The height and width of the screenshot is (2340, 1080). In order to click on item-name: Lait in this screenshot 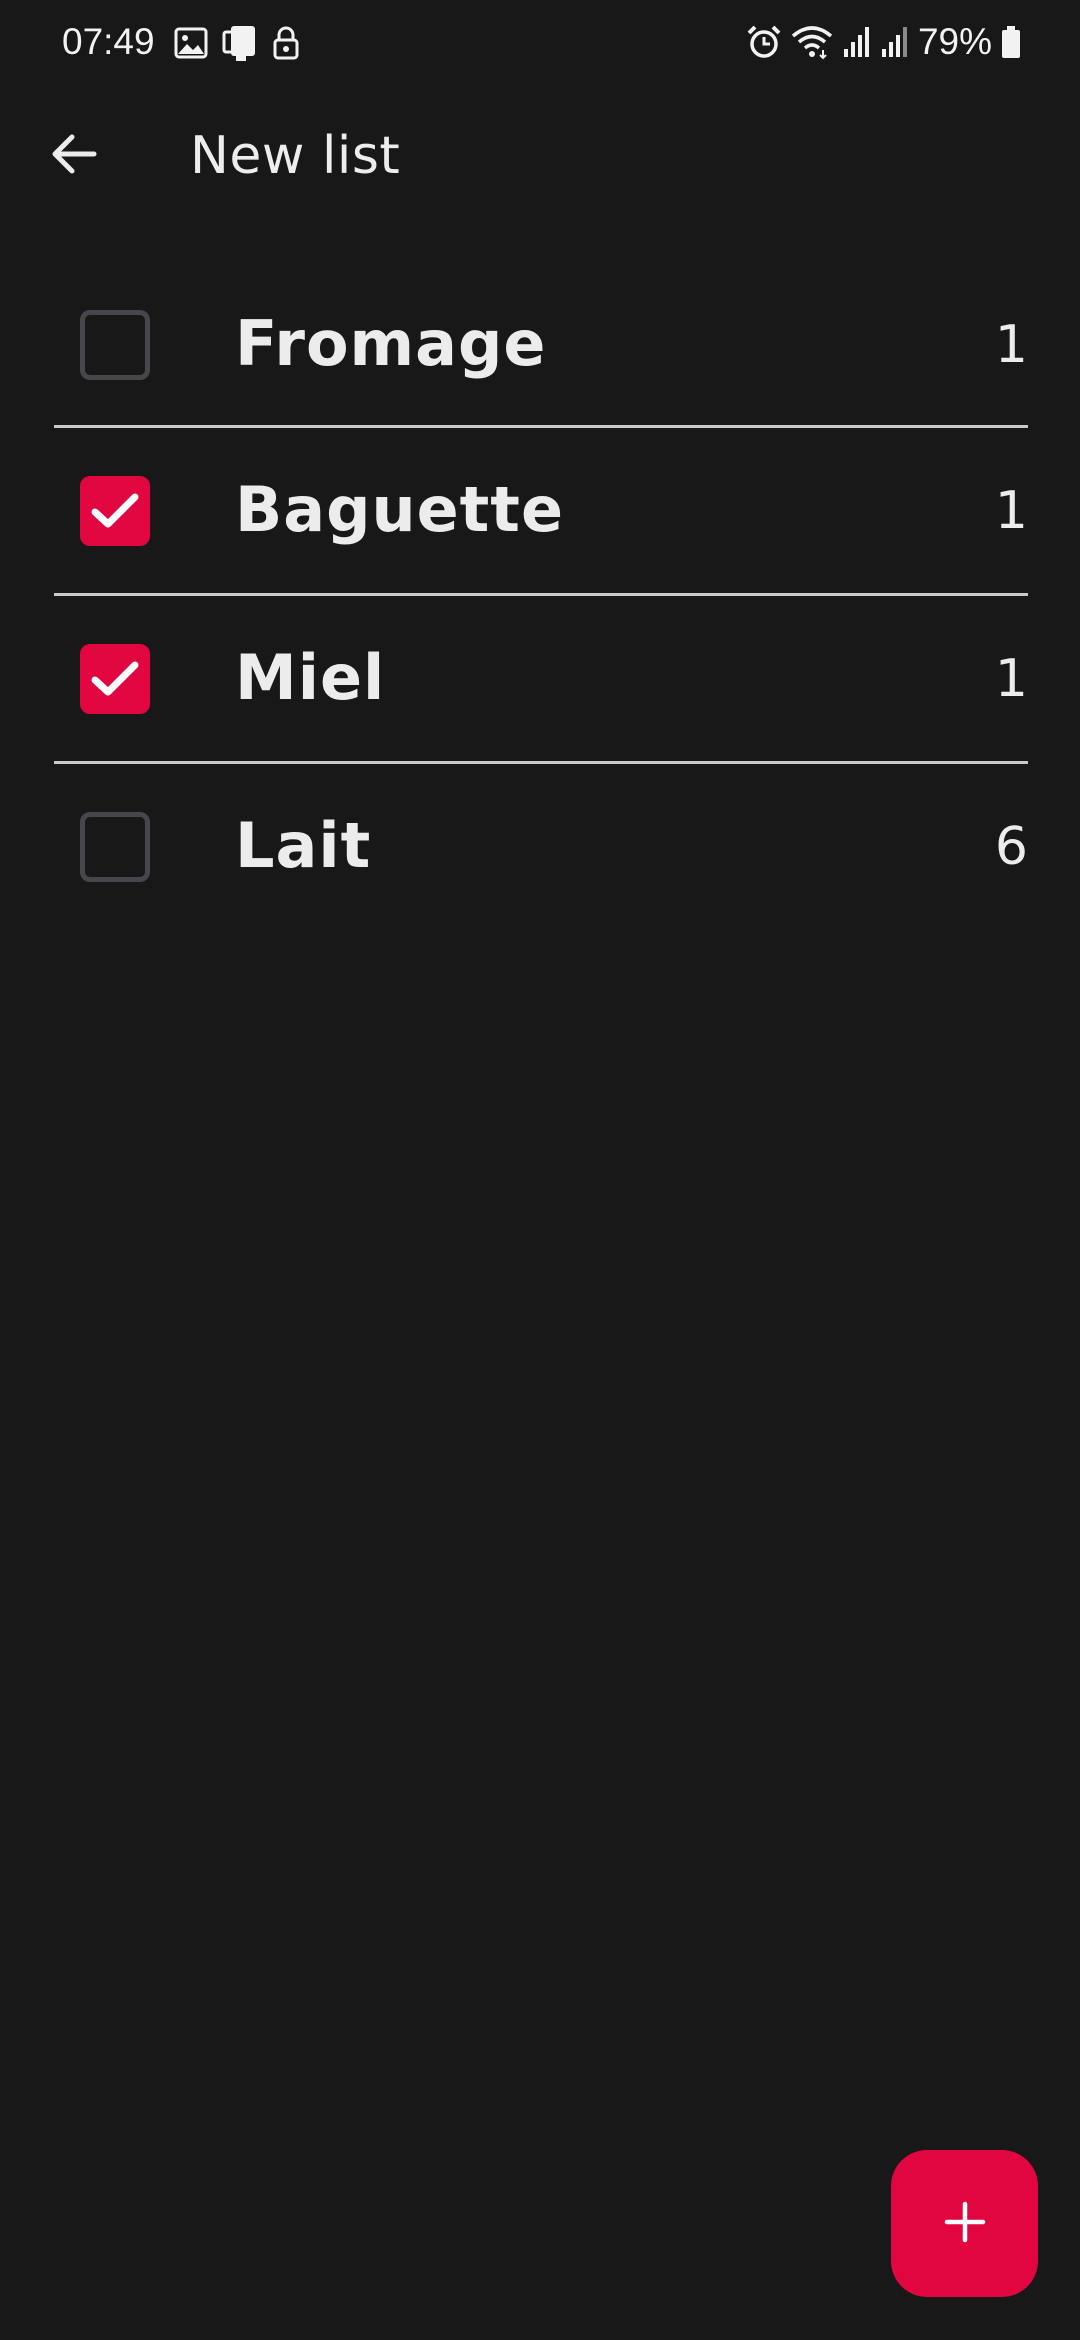, I will do `click(303, 845)`.